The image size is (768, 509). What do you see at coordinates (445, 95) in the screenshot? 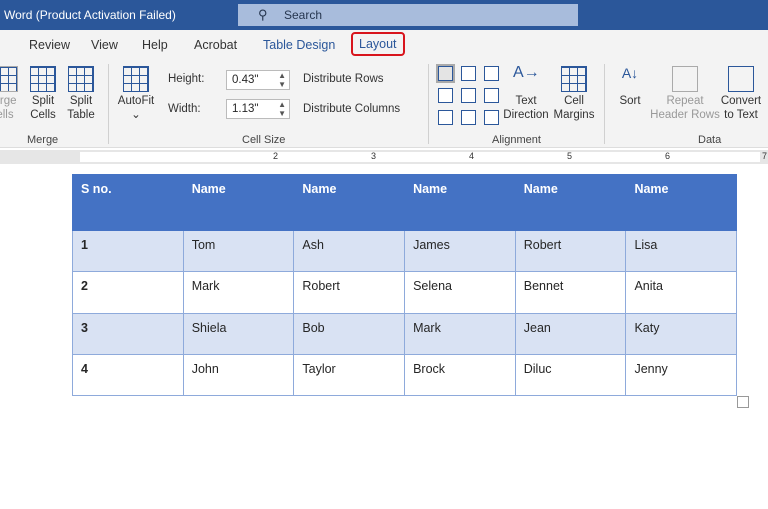
I see `align-middle-left-icon` at bounding box center [445, 95].